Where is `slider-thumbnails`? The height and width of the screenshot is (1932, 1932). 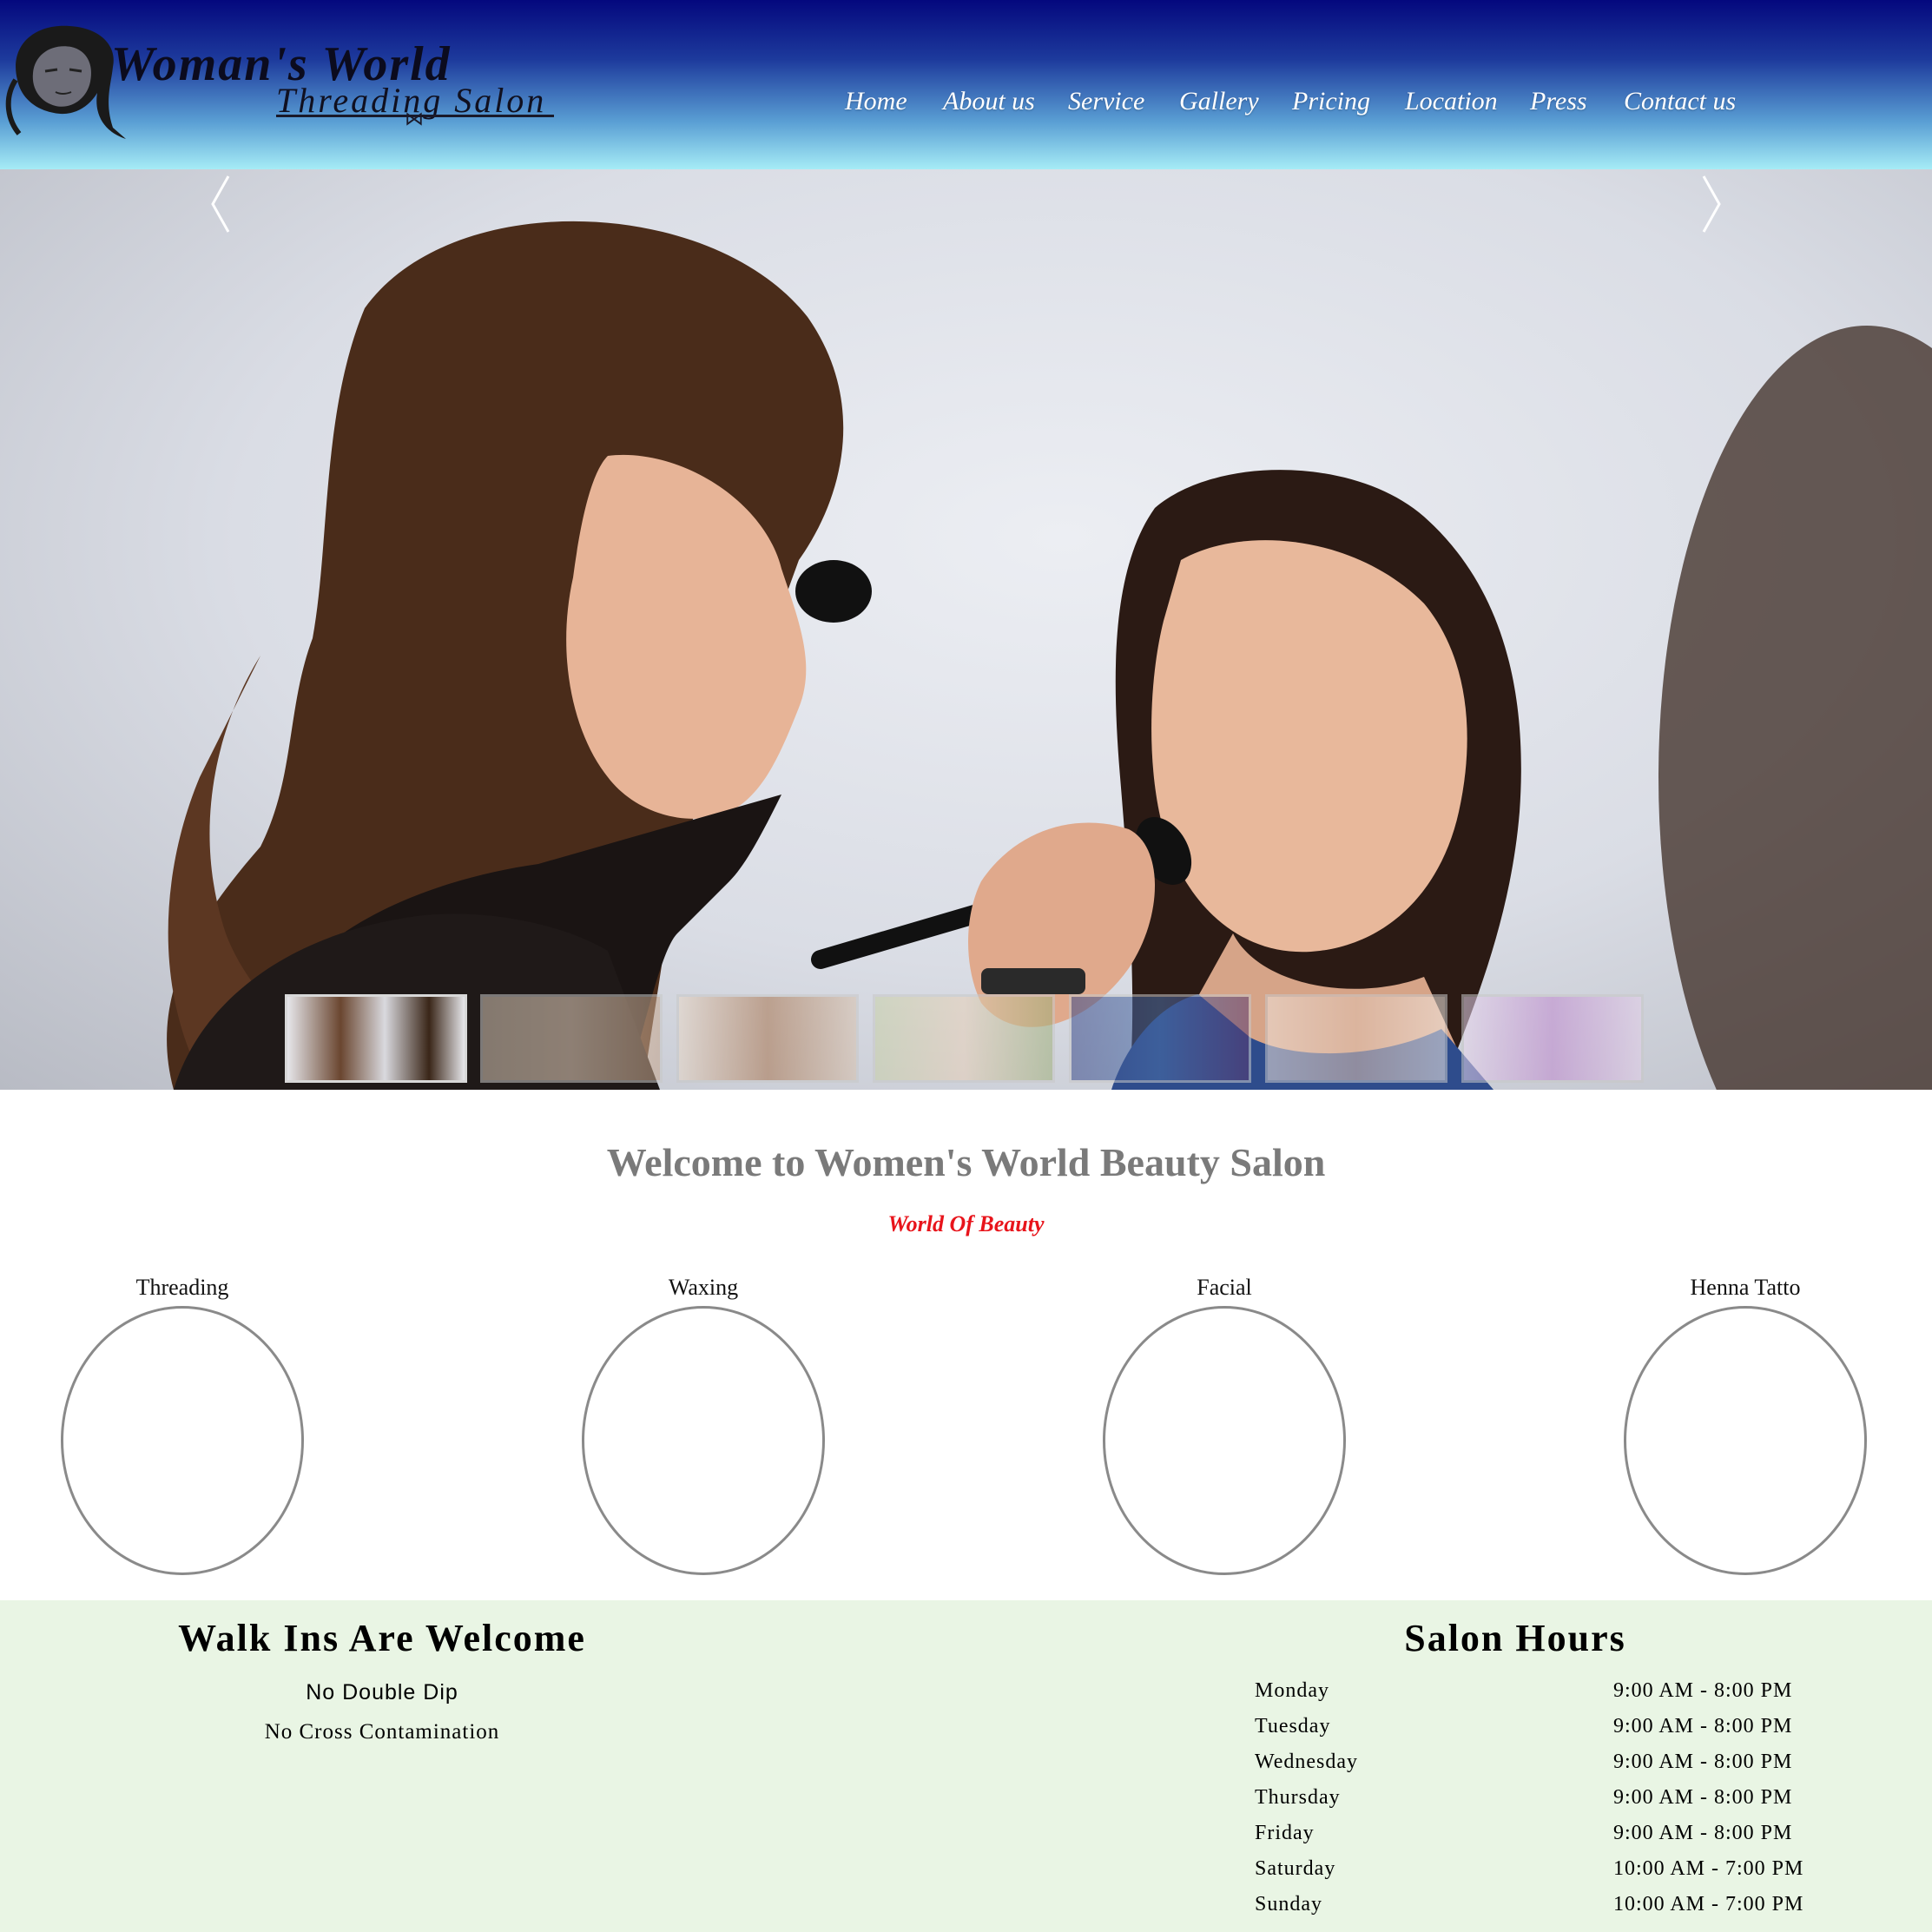
slider-thumbnails is located at coordinates (966, 1039).